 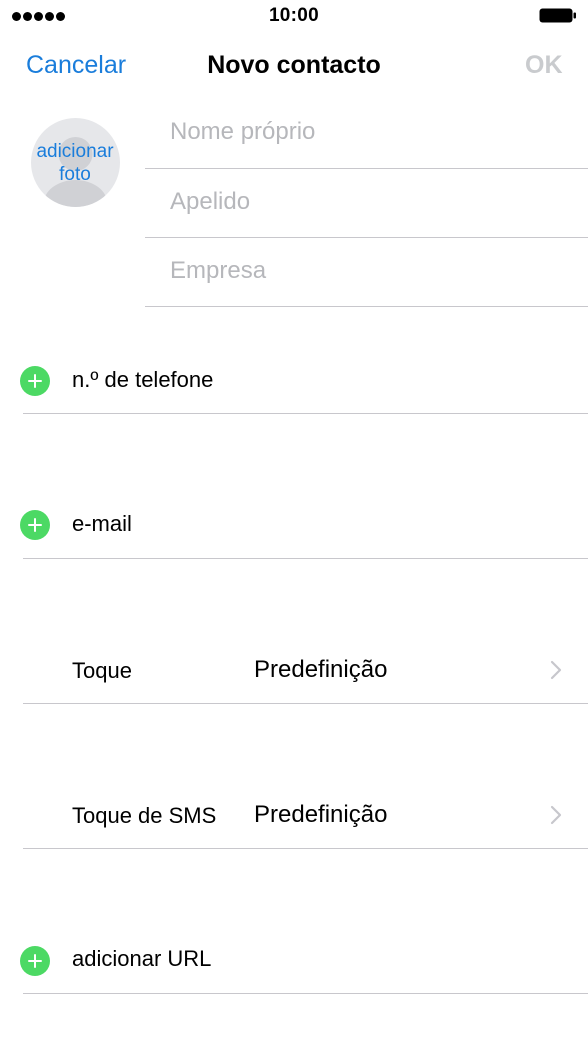 What do you see at coordinates (294, 65) in the screenshot?
I see `page-title: Novo contacto` at bounding box center [294, 65].